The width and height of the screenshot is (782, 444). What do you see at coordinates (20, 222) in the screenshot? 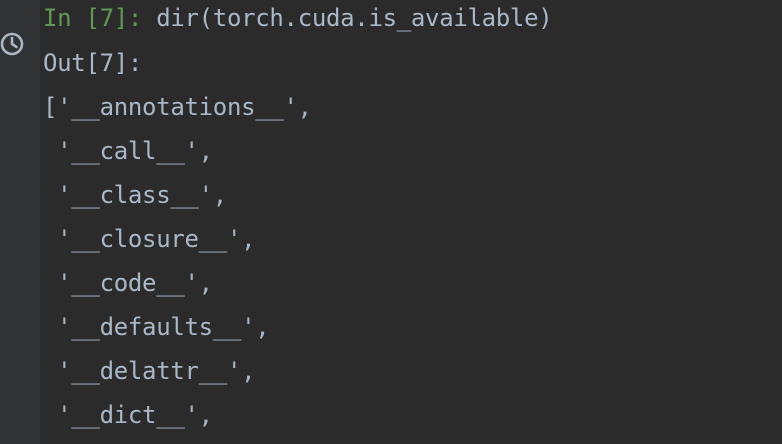
I see `console-gutter` at bounding box center [20, 222].